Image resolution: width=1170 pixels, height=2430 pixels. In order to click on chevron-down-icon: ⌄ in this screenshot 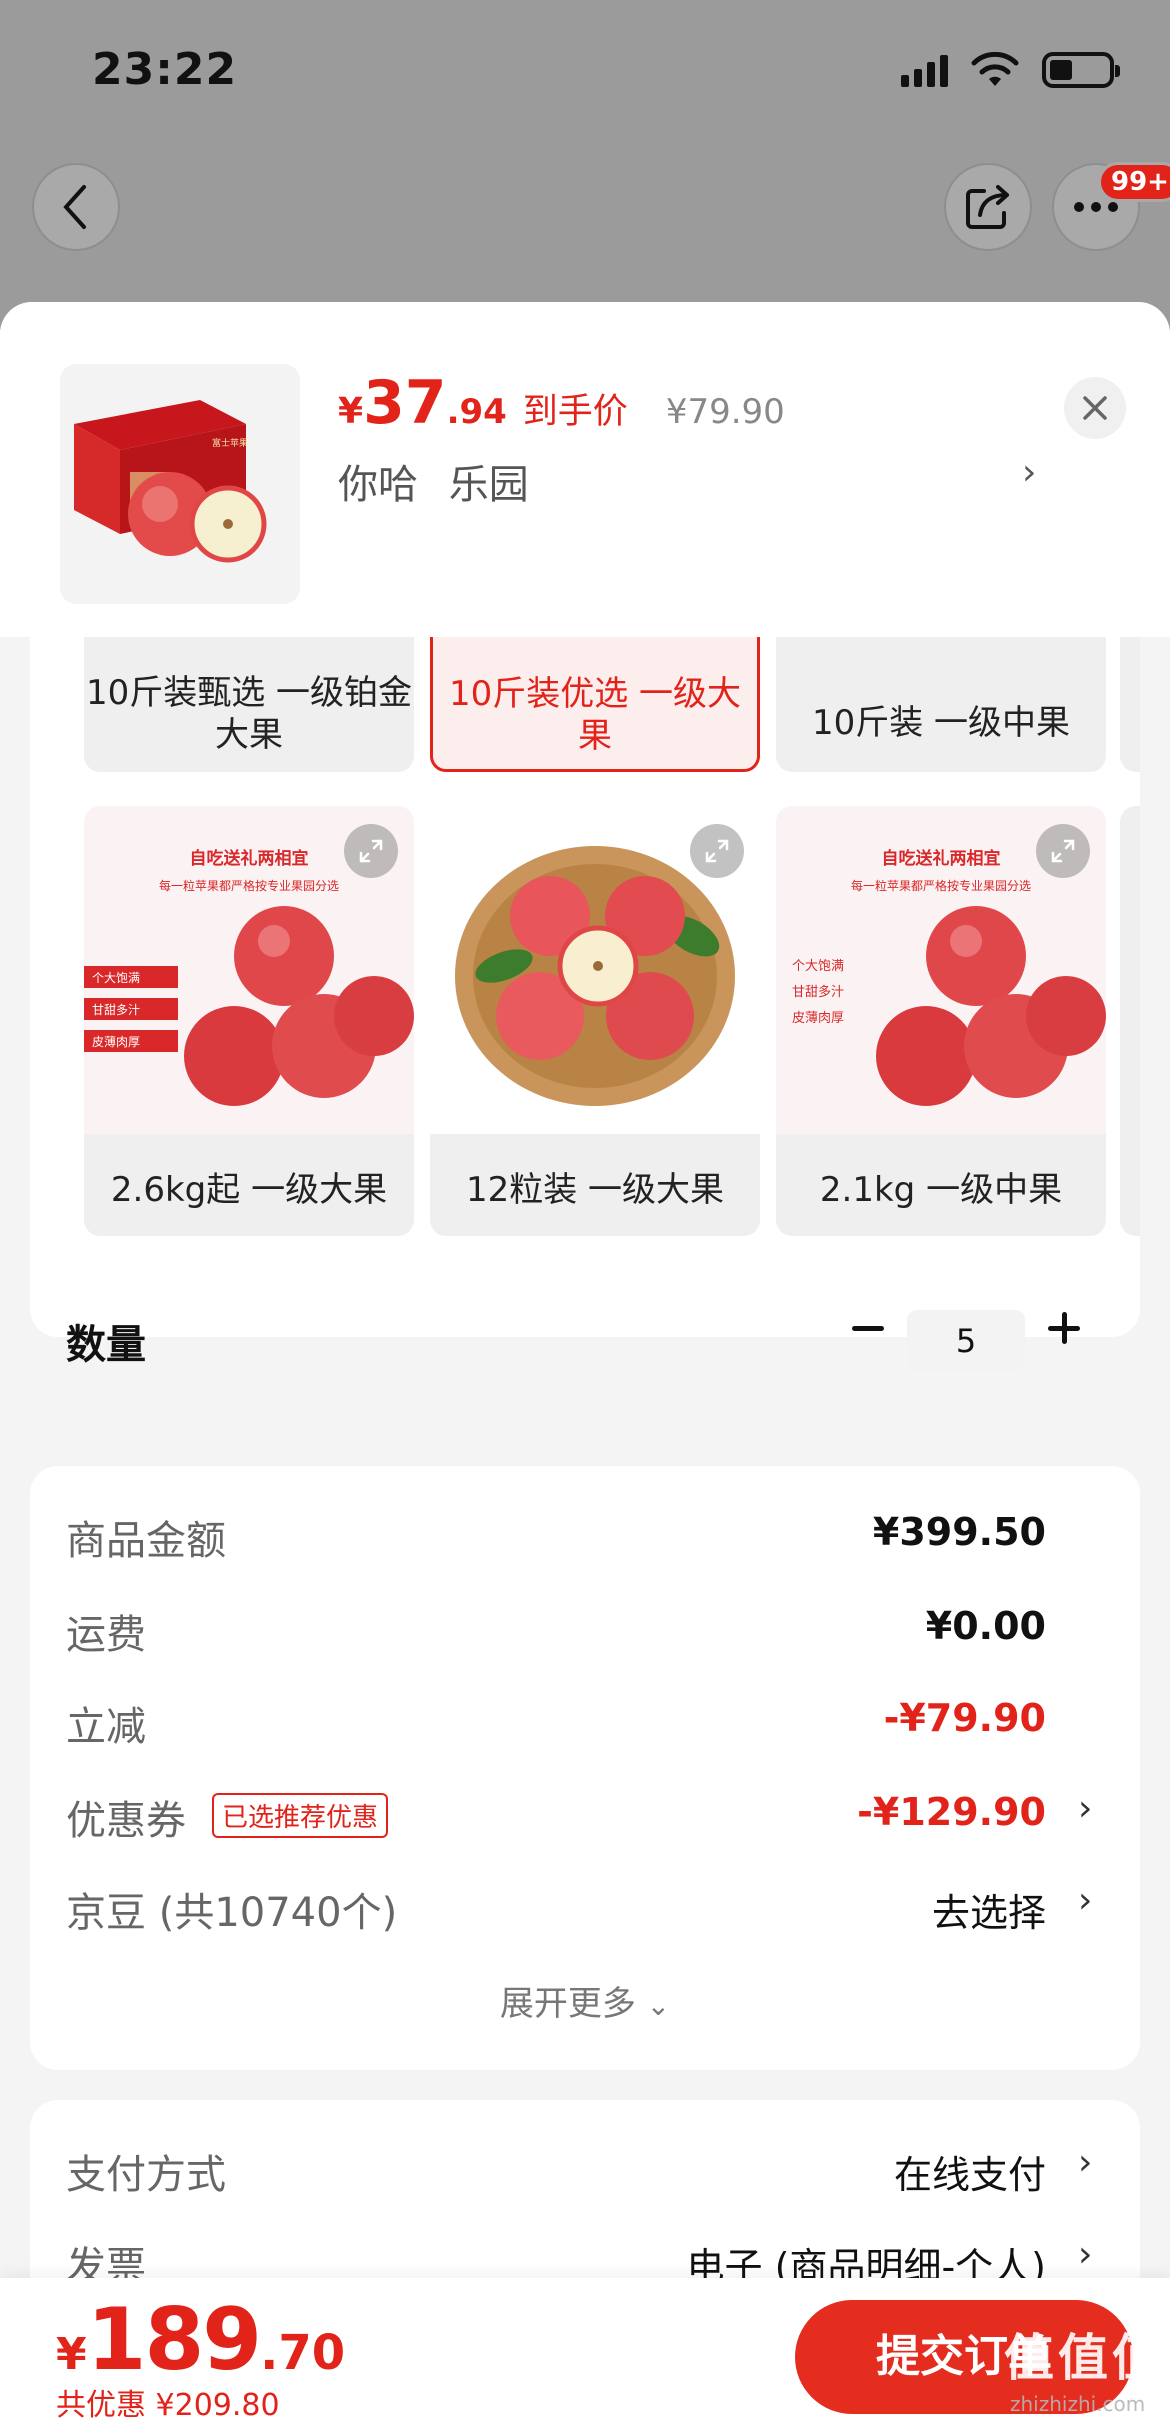, I will do `click(658, 2005)`.